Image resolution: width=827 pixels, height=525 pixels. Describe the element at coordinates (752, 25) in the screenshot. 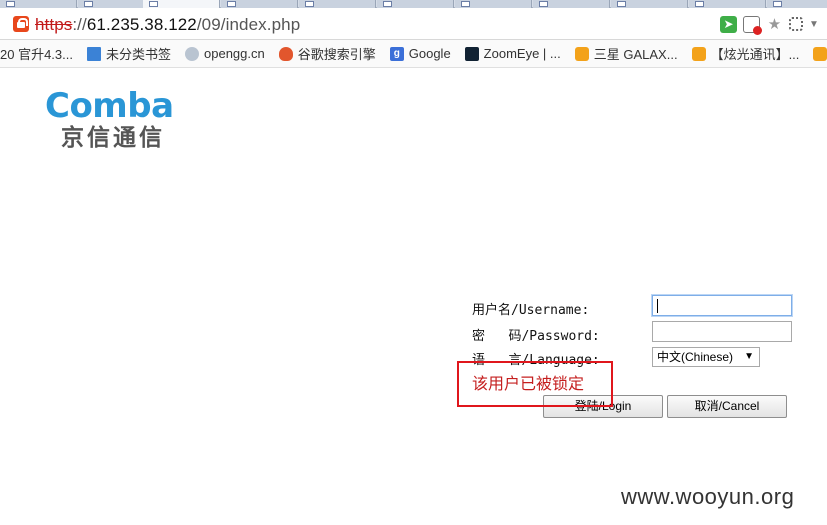

I see `block-icon` at that location.